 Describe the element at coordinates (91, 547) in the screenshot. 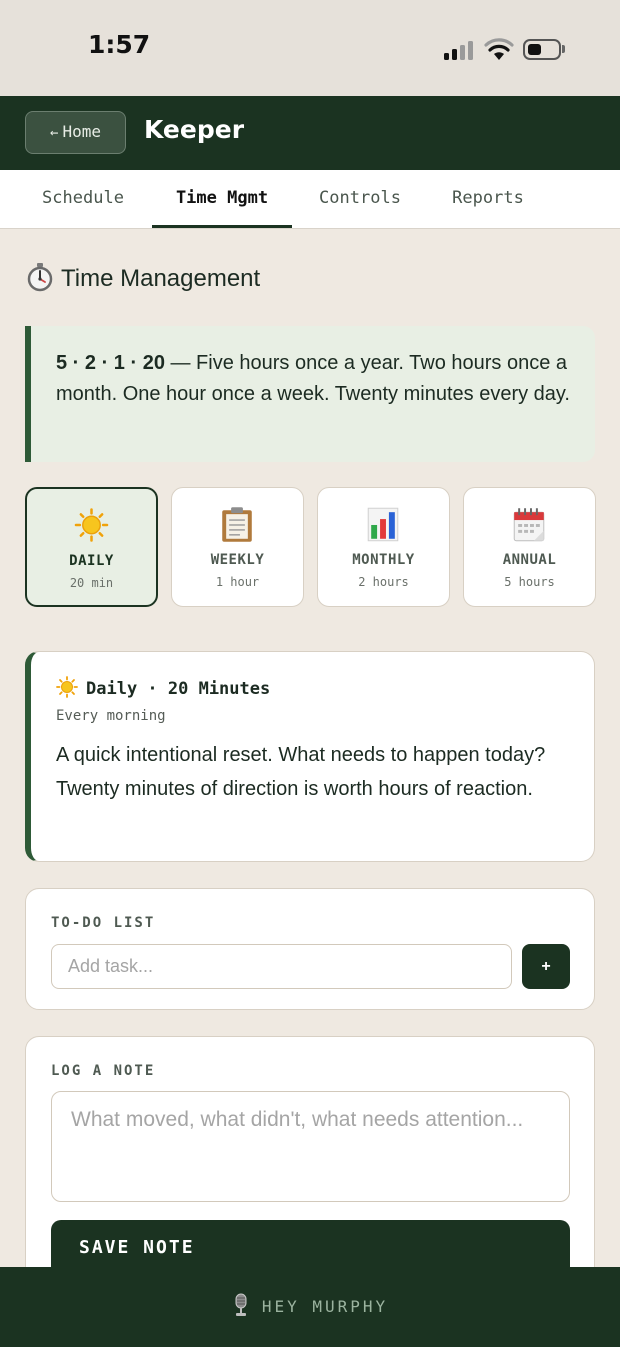

I see `period-card-daily: DAILY 20 min` at that location.